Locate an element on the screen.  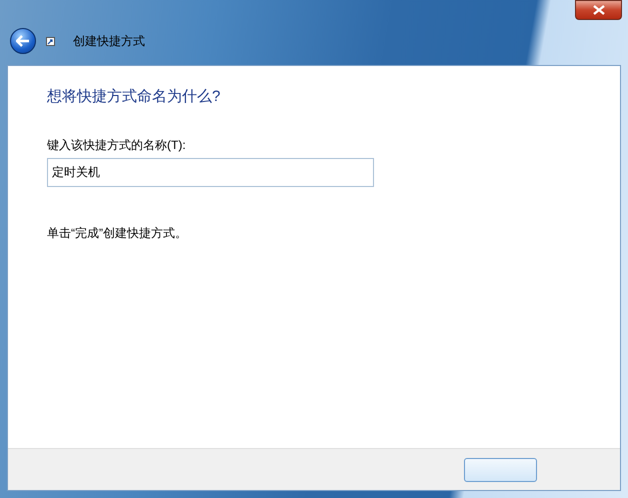
field-label: 键入该快捷方式的名称(T): is located at coordinates (117, 145).